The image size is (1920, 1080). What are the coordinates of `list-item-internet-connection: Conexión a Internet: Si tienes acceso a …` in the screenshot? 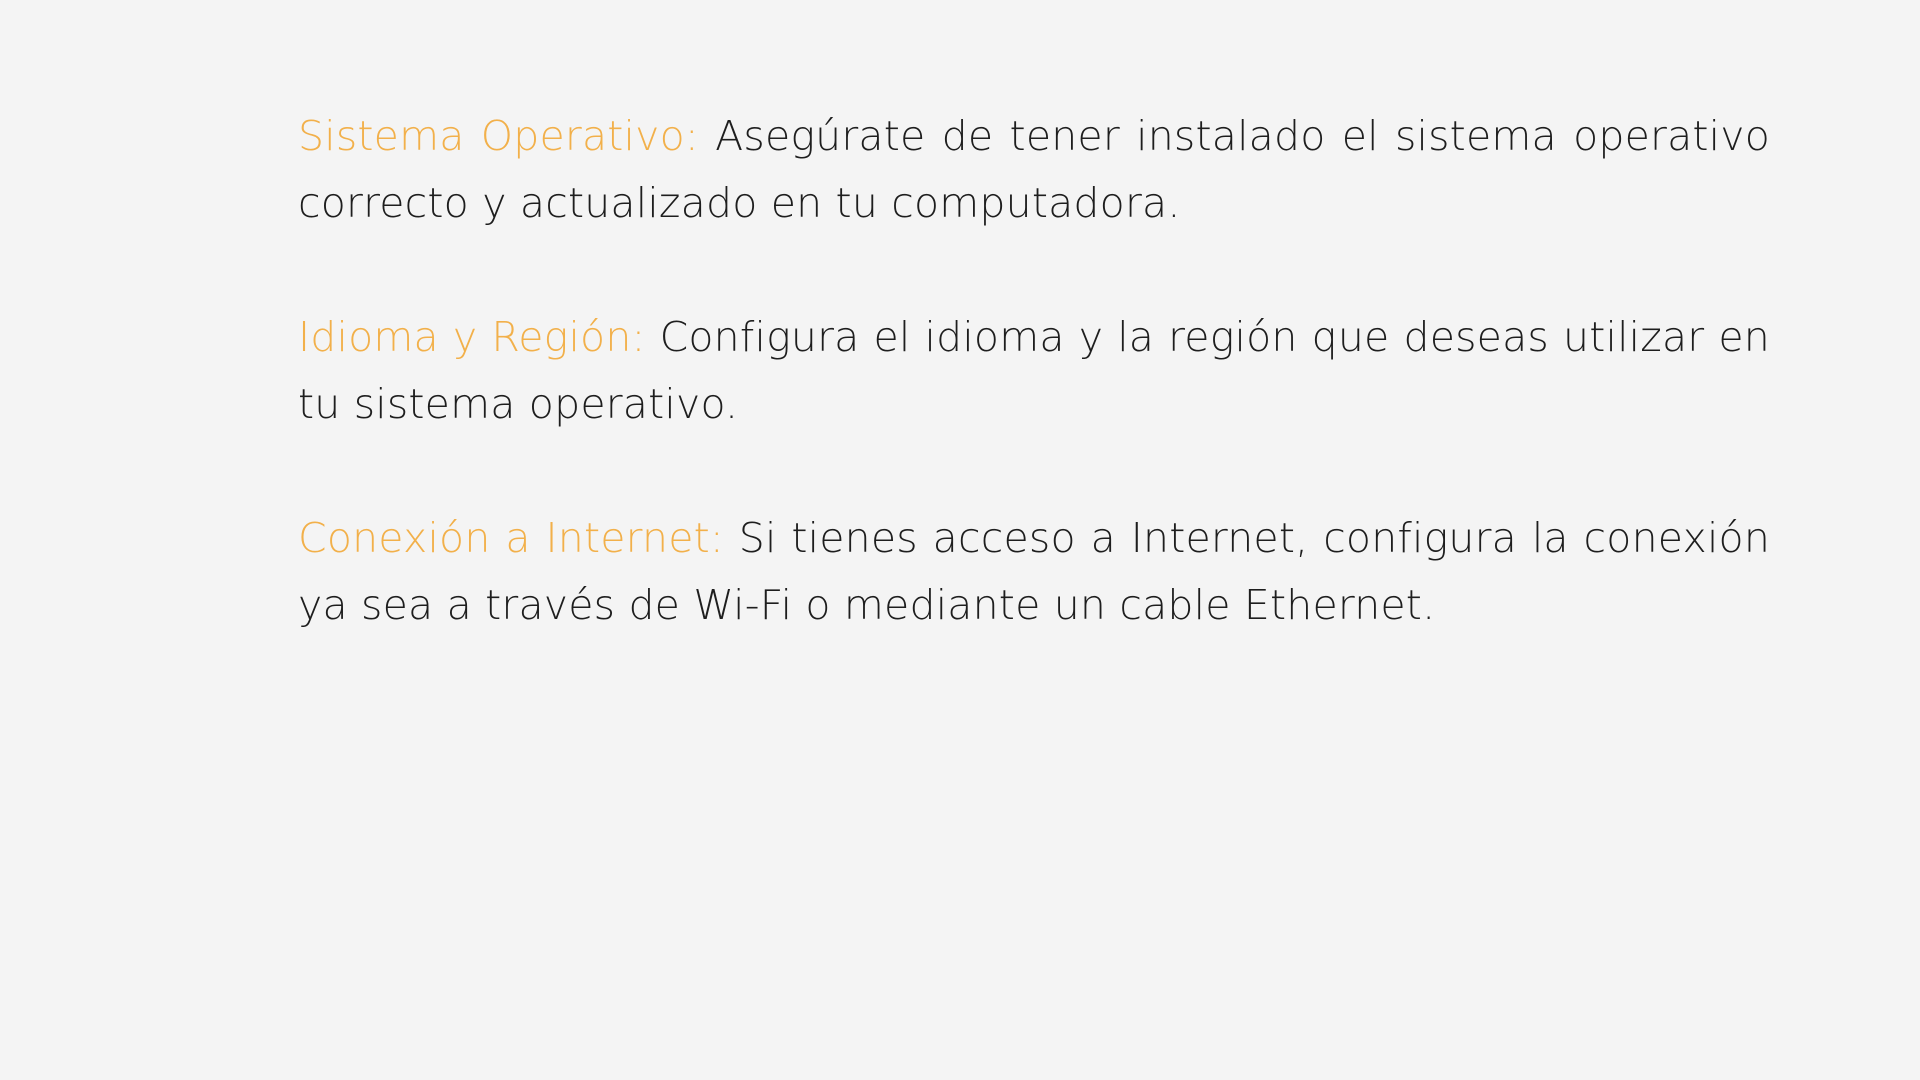 It's located at (1034, 572).